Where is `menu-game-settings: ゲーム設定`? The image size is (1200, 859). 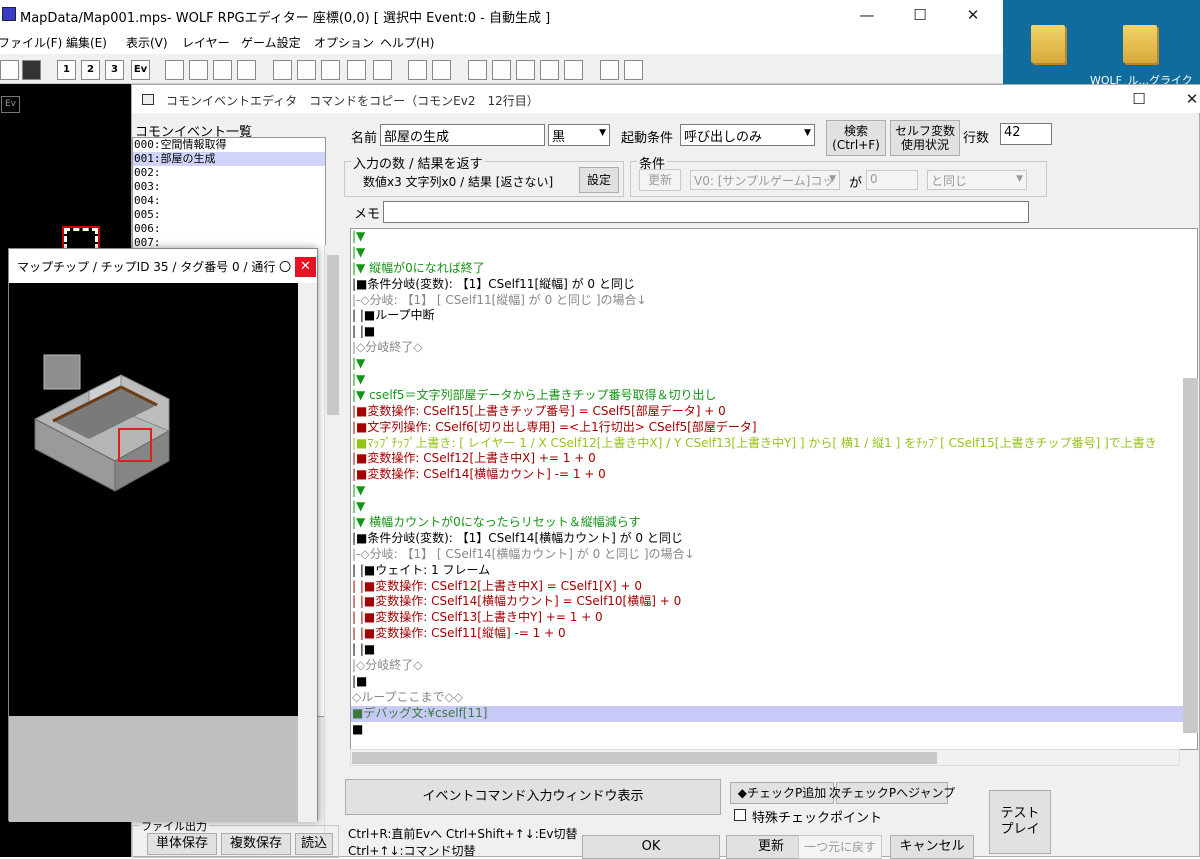 menu-game-settings: ゲーム設定 is located at coordinates (271, 42).